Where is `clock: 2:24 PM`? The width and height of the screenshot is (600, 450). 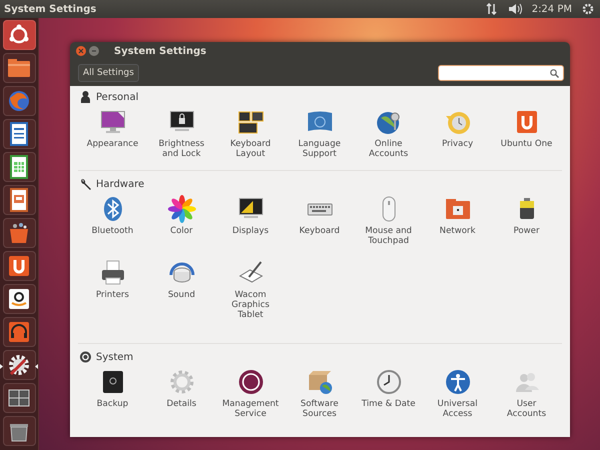
clock: 2:24 PM is located at coordinates (552, 9).